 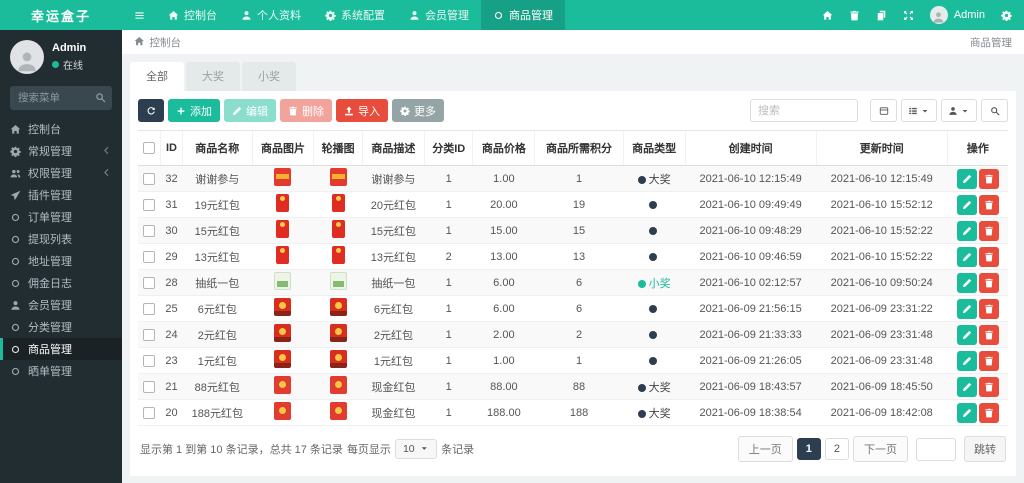 What do you see at coordinates (1006, 15) in the screenshot?
I see `settings-button` at bounding box center [1006, 15].